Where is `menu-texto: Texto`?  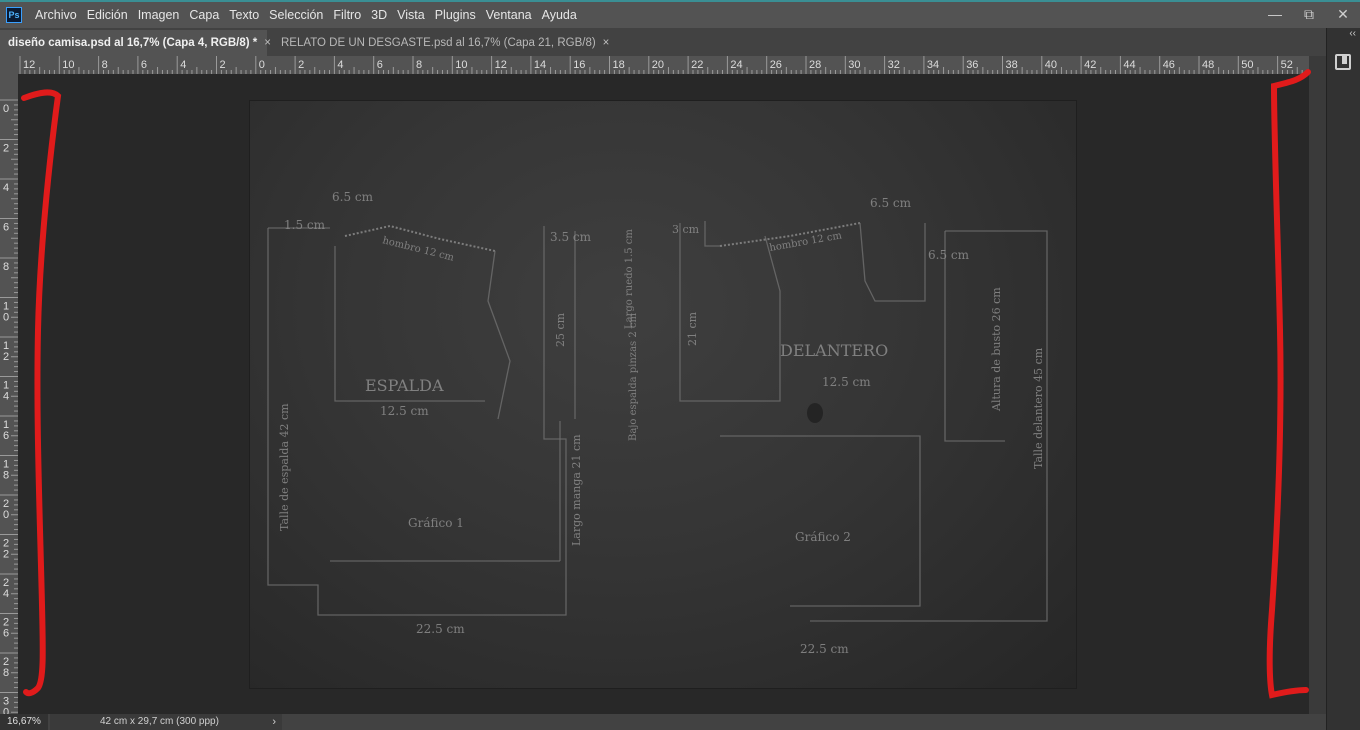
menu-texto: Texto is located at coordinates (244, 15).